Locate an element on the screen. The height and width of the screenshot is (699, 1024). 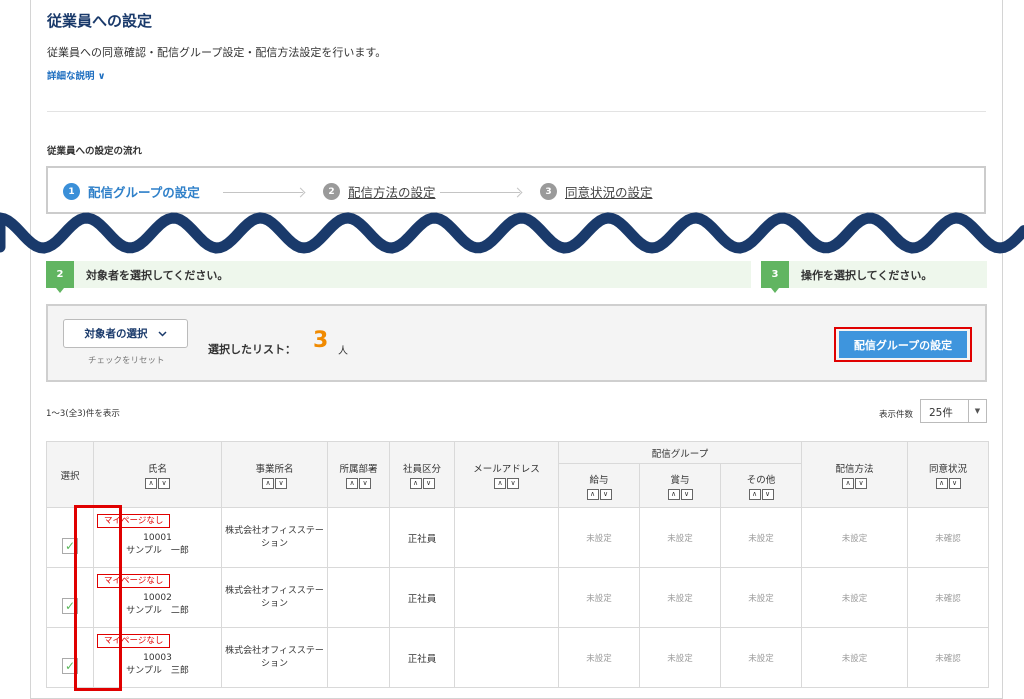
divider is located at coordinates (516, 111).